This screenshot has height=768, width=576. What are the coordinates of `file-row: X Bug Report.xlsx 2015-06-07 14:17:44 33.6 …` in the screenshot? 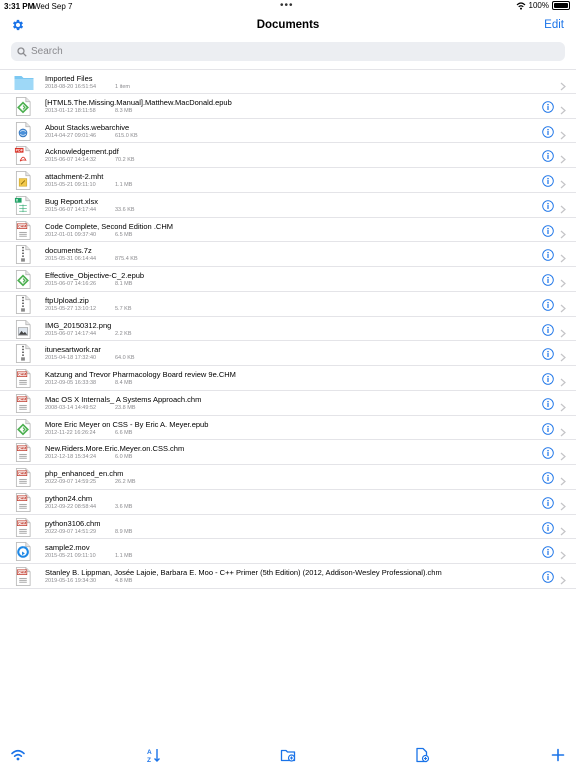 It's located at (288, 205).